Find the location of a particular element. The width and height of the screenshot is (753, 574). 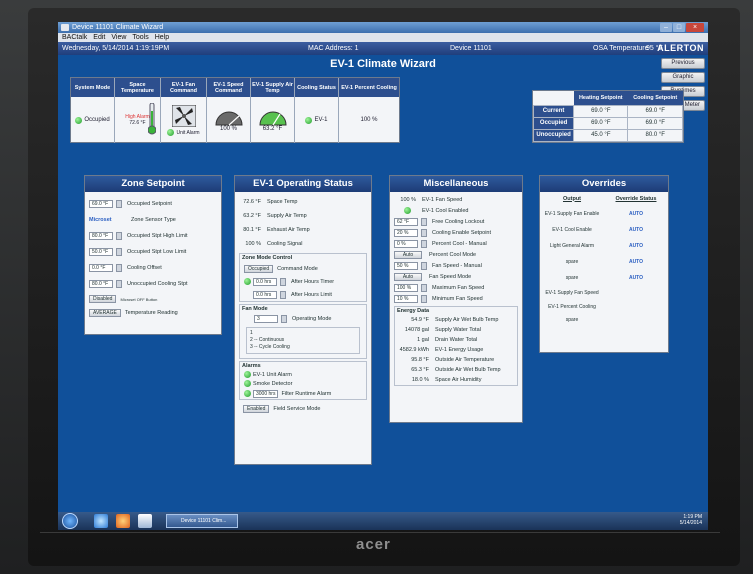

energy-row: 54.9 °F Supply Air Wet Bulb Temp is located at coordinates (455, 320).